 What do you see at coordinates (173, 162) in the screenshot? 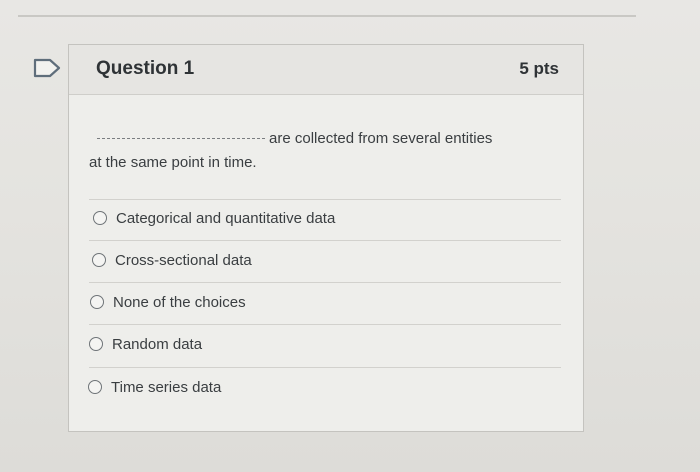
I see `question-text-line-two: at the same point in time.` at bounding box center [173, 162].